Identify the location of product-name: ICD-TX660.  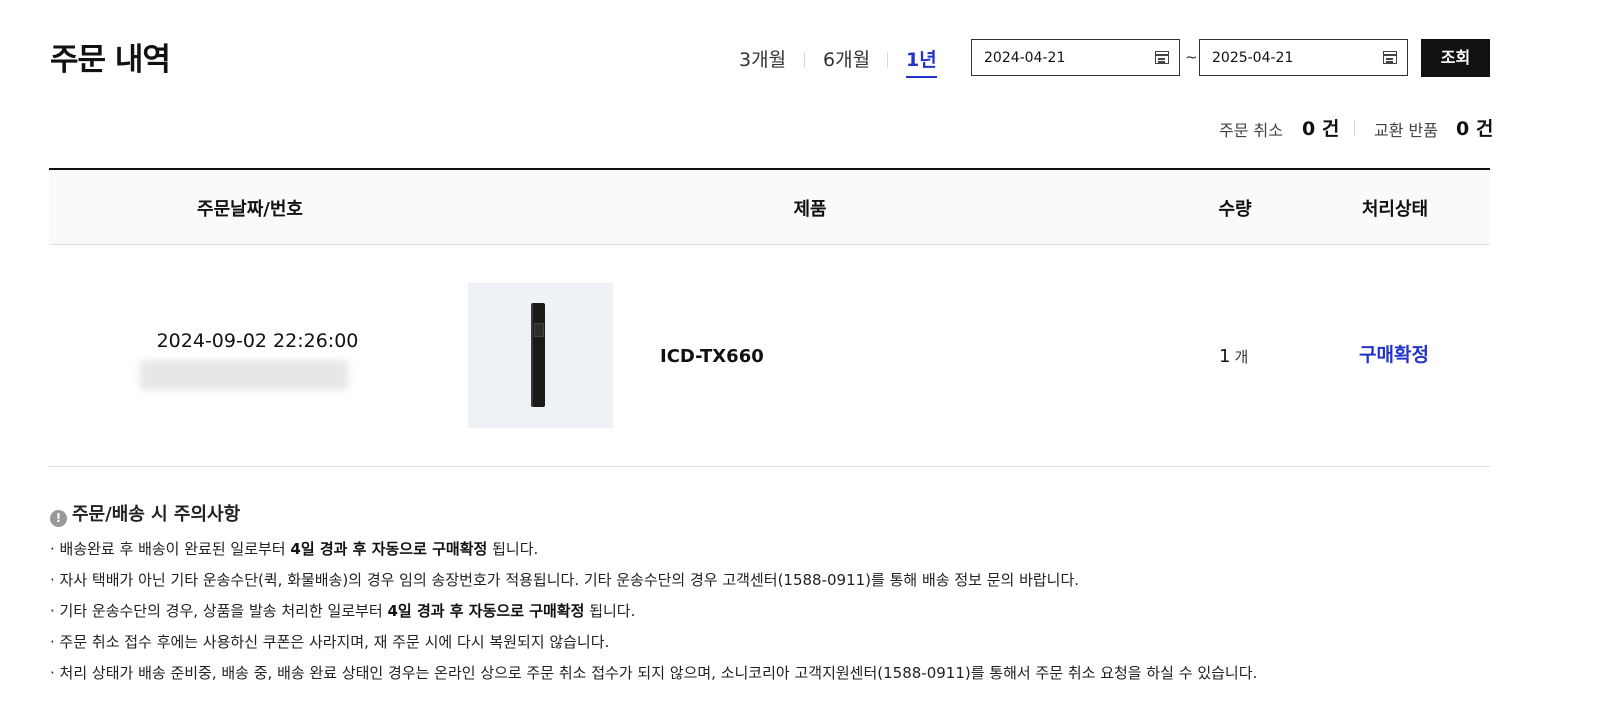
(712, 356).